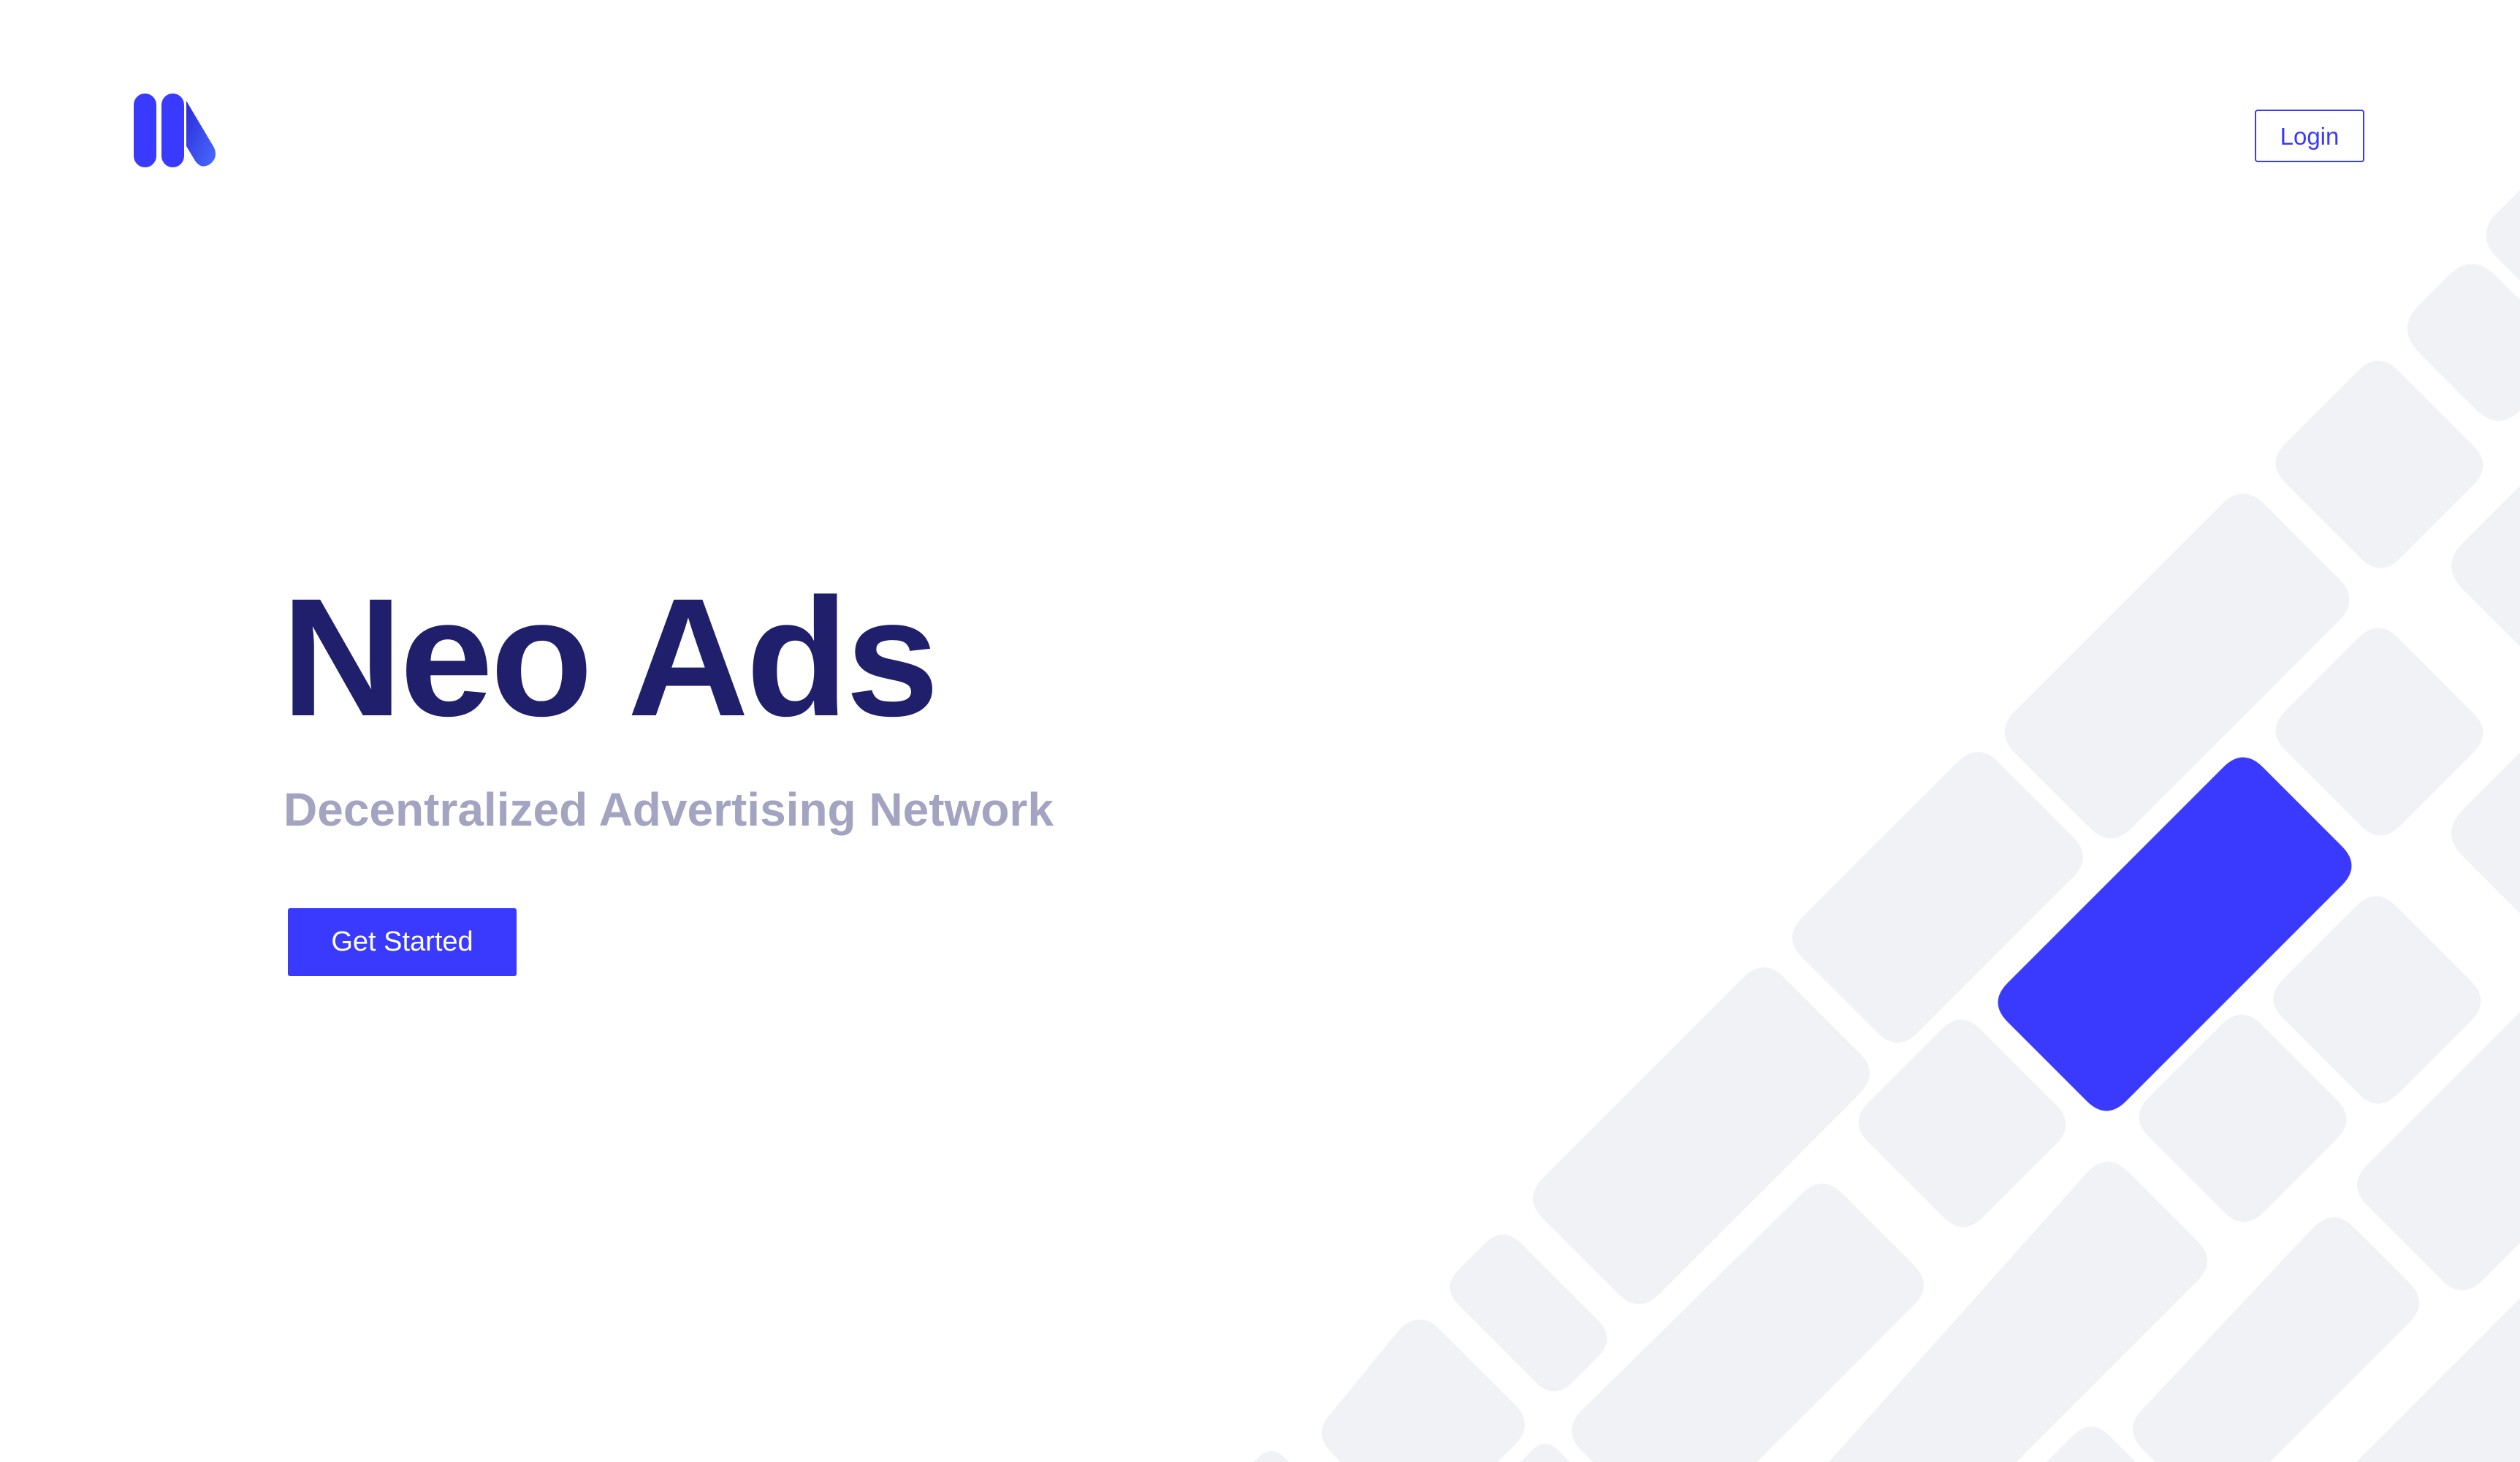 Image resolution: width=2520 pixels, height=1462 pixels. What do you see at coordinates (175, 130) in the screenshot?
I see `neo-ads-logo-icon` at bounding box center [175, 130].